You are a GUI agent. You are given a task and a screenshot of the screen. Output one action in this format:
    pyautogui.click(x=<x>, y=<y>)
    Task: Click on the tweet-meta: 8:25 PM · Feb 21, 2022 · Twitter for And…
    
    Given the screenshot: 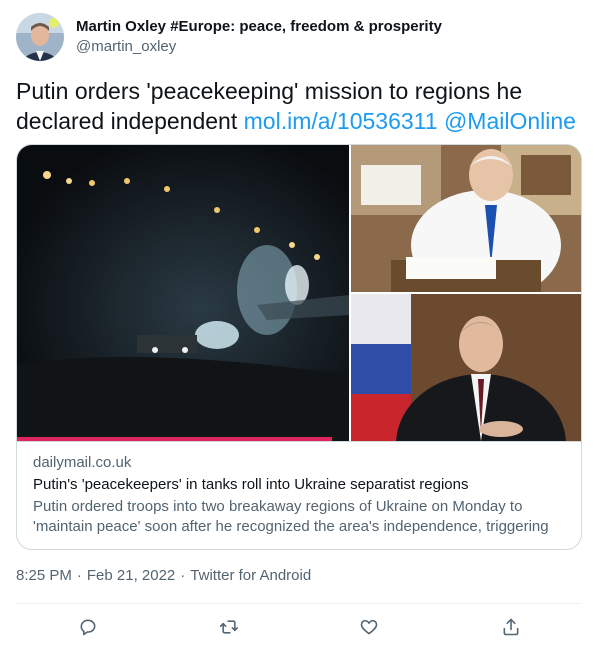 What is the action you would take?
    pyautogui.click(x=163, y=576)
    